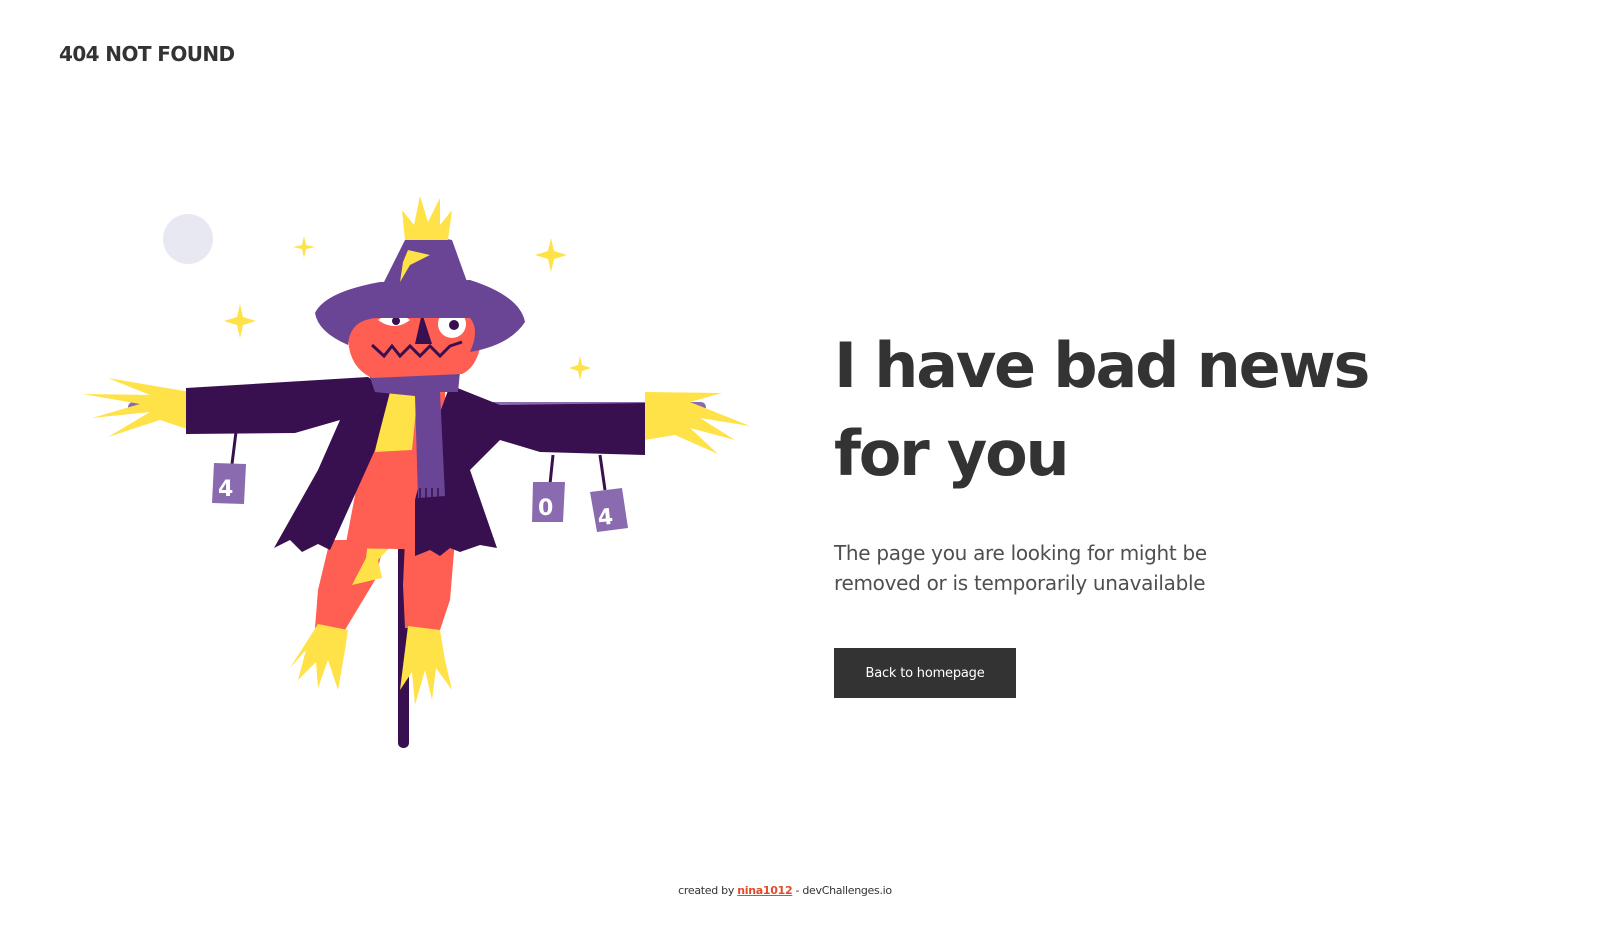 This screenshot has height=947, width=1597. I want to click on hat-straw, so click(427, 218).